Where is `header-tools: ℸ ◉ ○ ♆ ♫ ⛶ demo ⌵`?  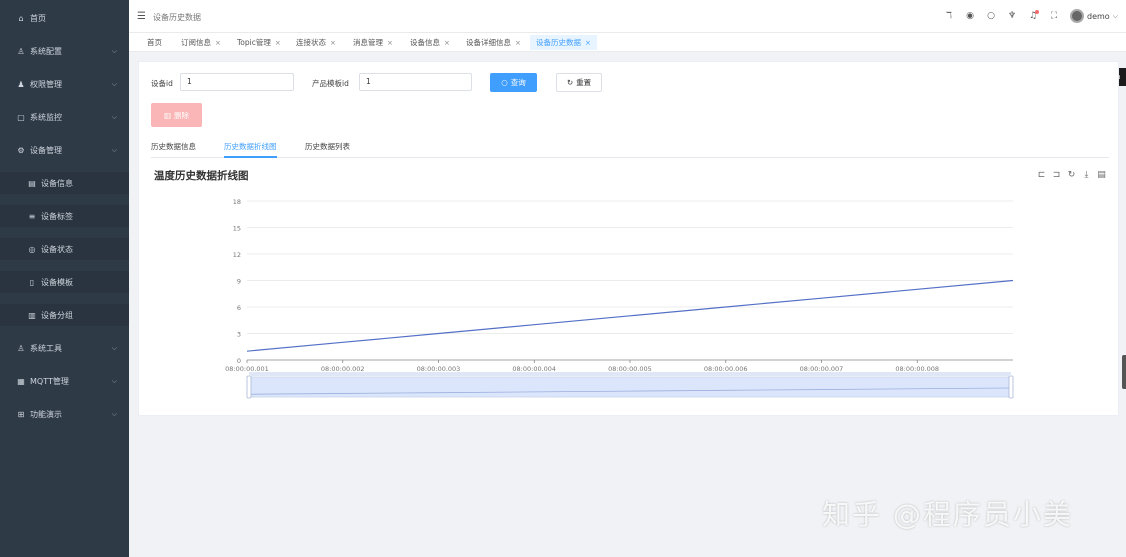
header-tools: ℸ ◉ ○ ♆ ♫ ⛶ demo ⌵ is located at coordinates (1027, 16).